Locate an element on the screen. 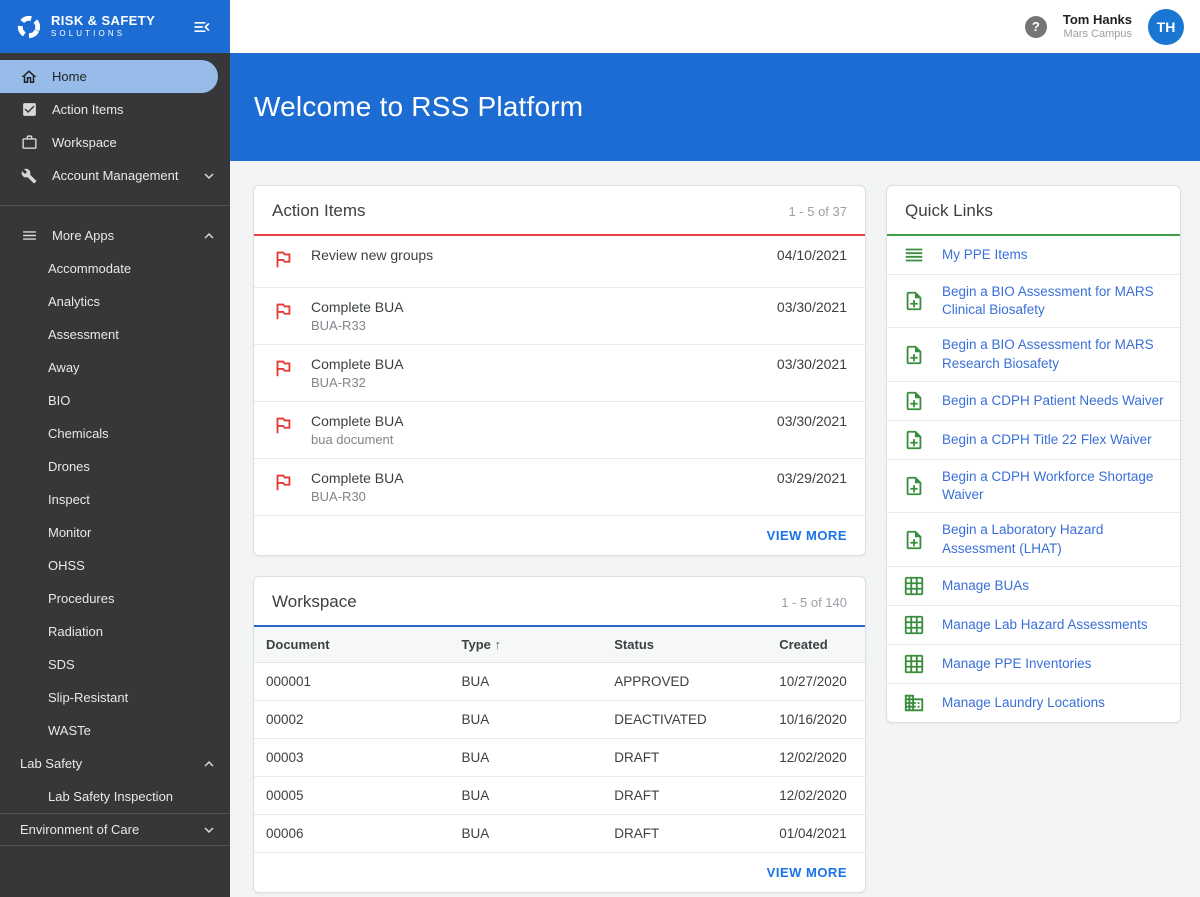 The width and height of the screenshot is (1200, 897). logo-line2: SOLUTIONS is located at coordinates (88, 34).